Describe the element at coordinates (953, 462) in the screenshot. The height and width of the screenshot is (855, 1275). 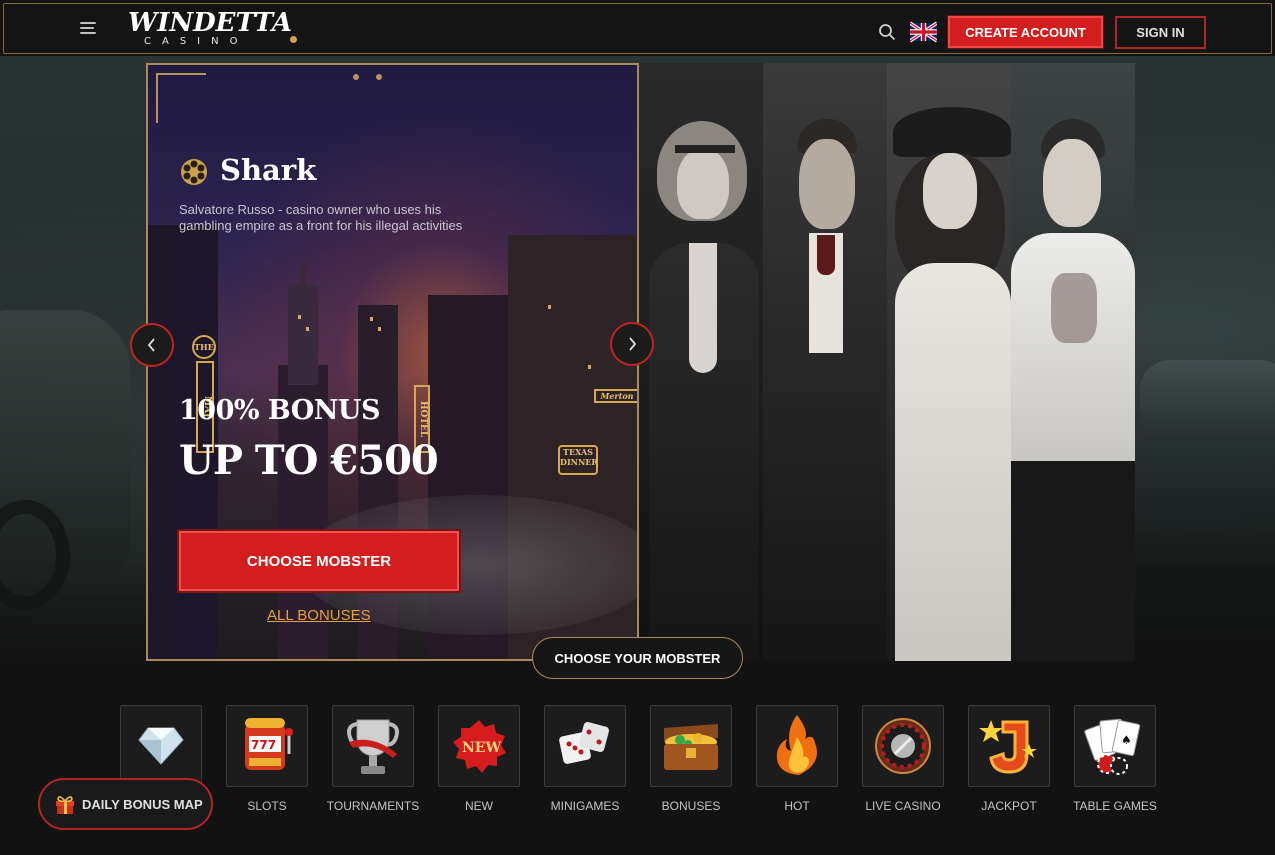
I see `character-white-dress` at that location.